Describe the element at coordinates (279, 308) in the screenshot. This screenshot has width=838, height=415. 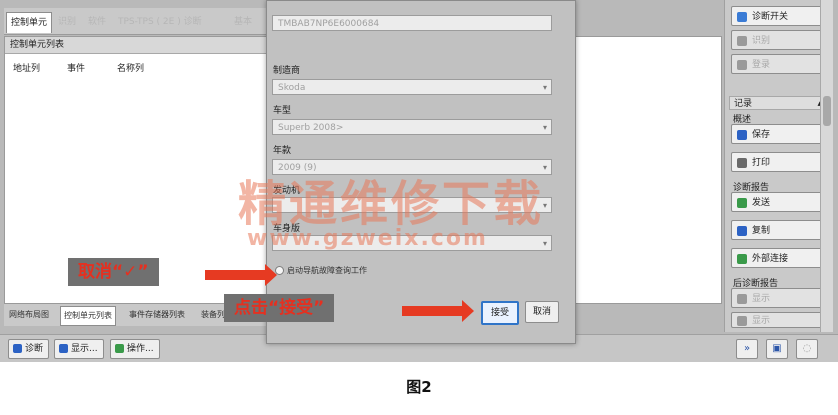
I see `click-accept-annotation: 点击“接受”` at that location.